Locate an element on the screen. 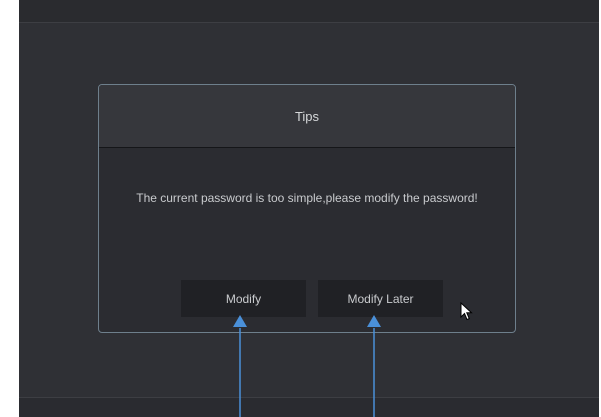 Image resolution: width=601 pixels, height=417 pixels. bottom-bar is located at coordinates (309, 407).